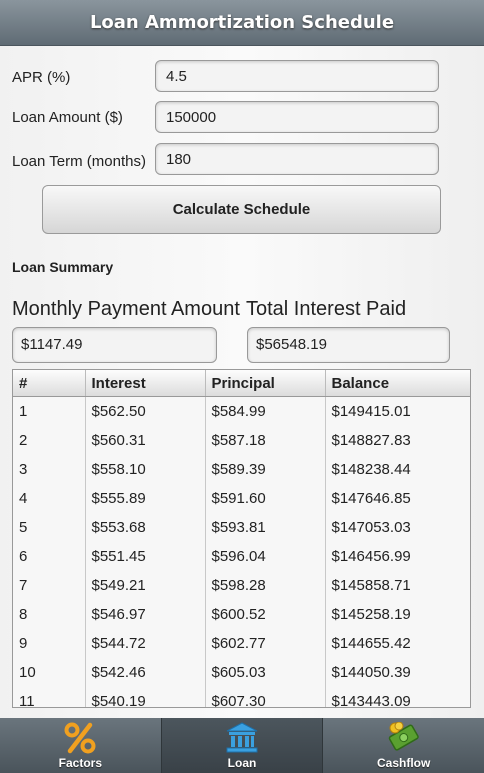  I want to click on table-row: 1 $562.50 $584.99 $149415.01, so click(241, 411).